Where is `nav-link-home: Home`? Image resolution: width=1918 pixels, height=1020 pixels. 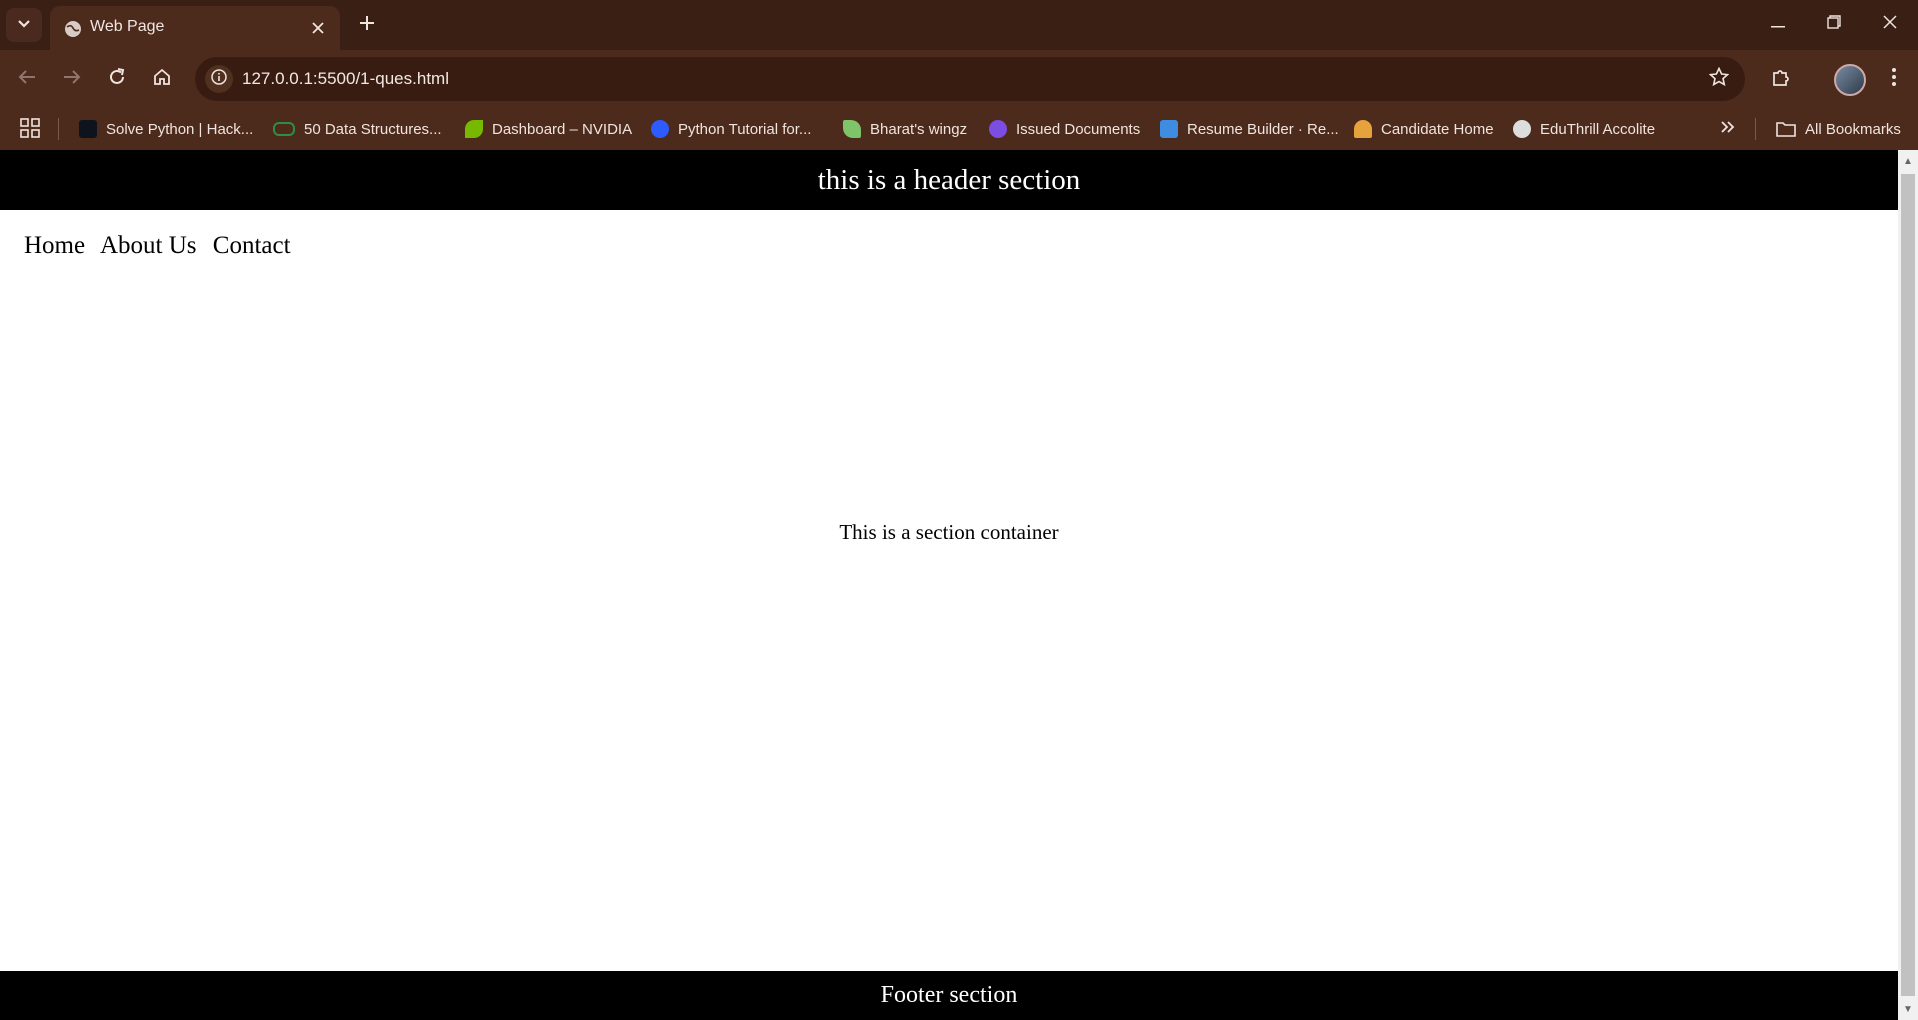
nav-link-home: Home is located at coordinates (54, 245).